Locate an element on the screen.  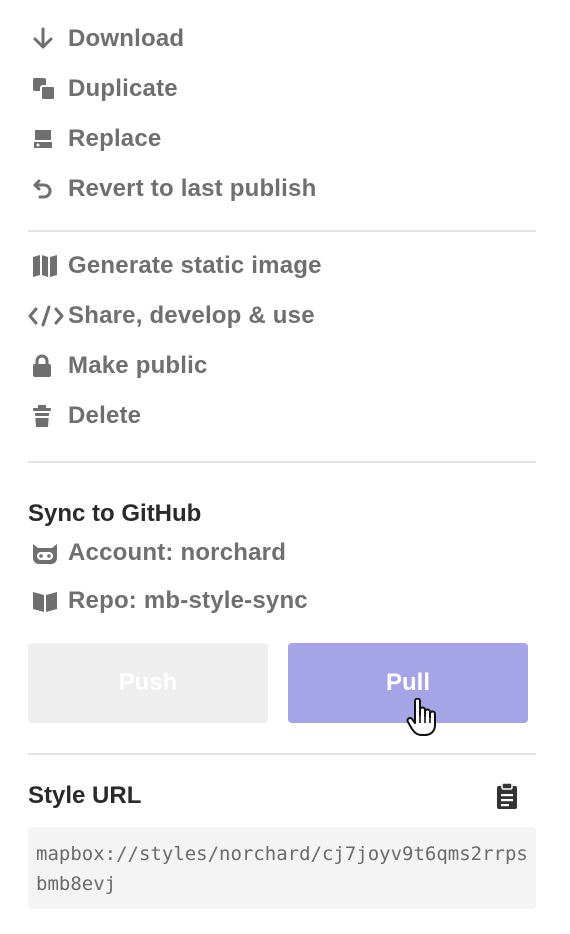
book-icon is located at coordinates (48, 601).